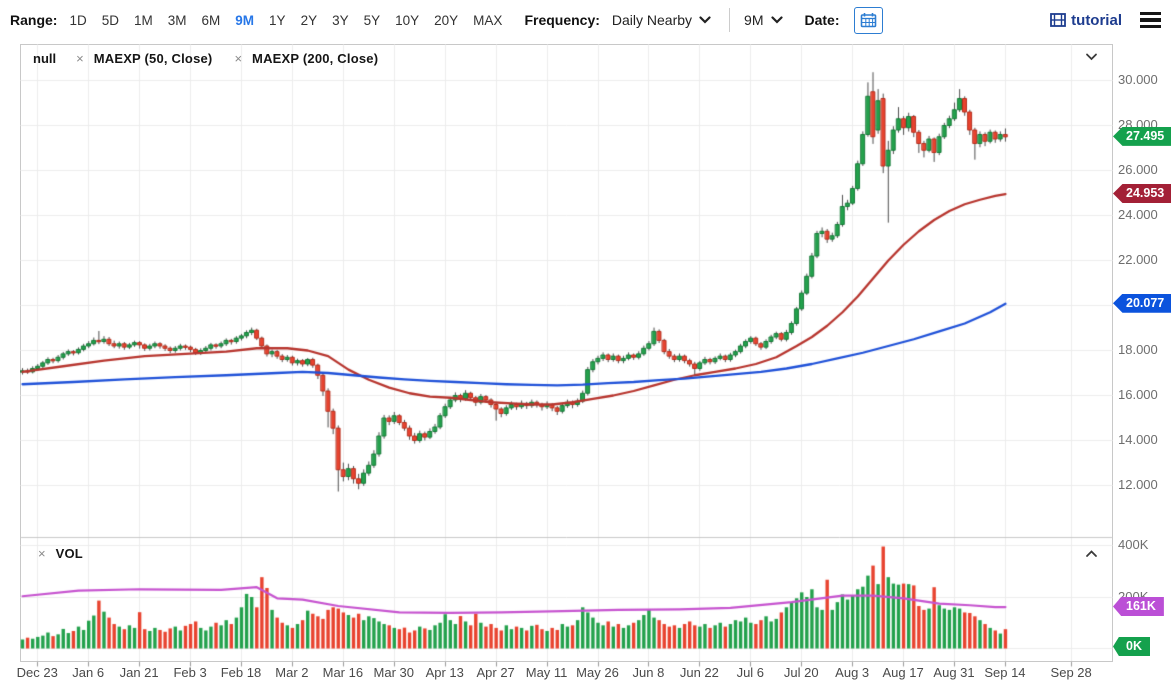  What do you see at coordinates (822, 20) in the screenshot?
I see `date-label: Date:` at bounding box center [822, 20].